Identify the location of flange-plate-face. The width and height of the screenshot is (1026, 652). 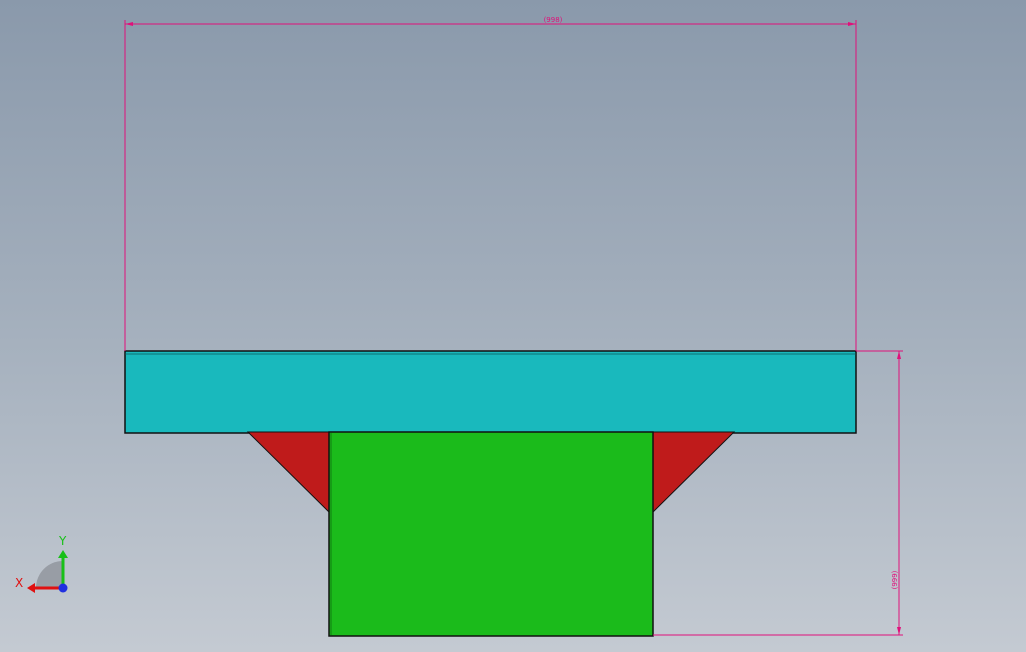
(490, 392).